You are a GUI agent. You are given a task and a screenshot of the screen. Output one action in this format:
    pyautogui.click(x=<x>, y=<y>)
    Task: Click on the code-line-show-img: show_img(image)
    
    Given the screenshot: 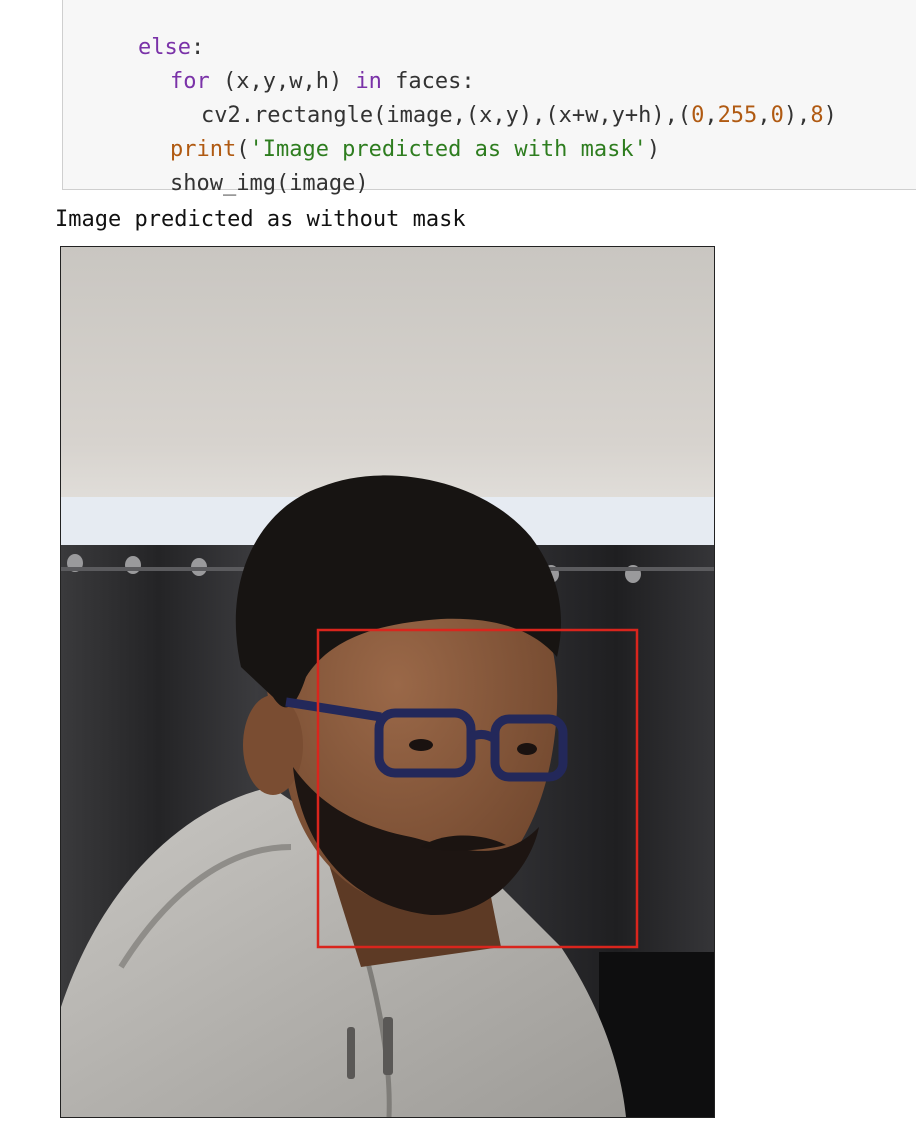 What is the action you would take?
    pyautogui.click(x=243, y=167)
    